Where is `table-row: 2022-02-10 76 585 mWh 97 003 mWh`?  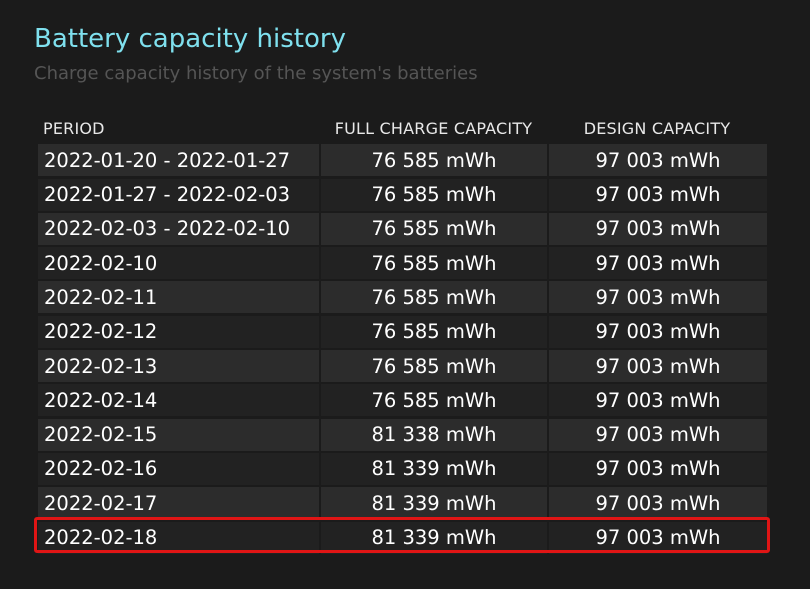 table-row: 2022-02-10 76 585 mWh 97 003 mWh is located at coordinates (404, 263).